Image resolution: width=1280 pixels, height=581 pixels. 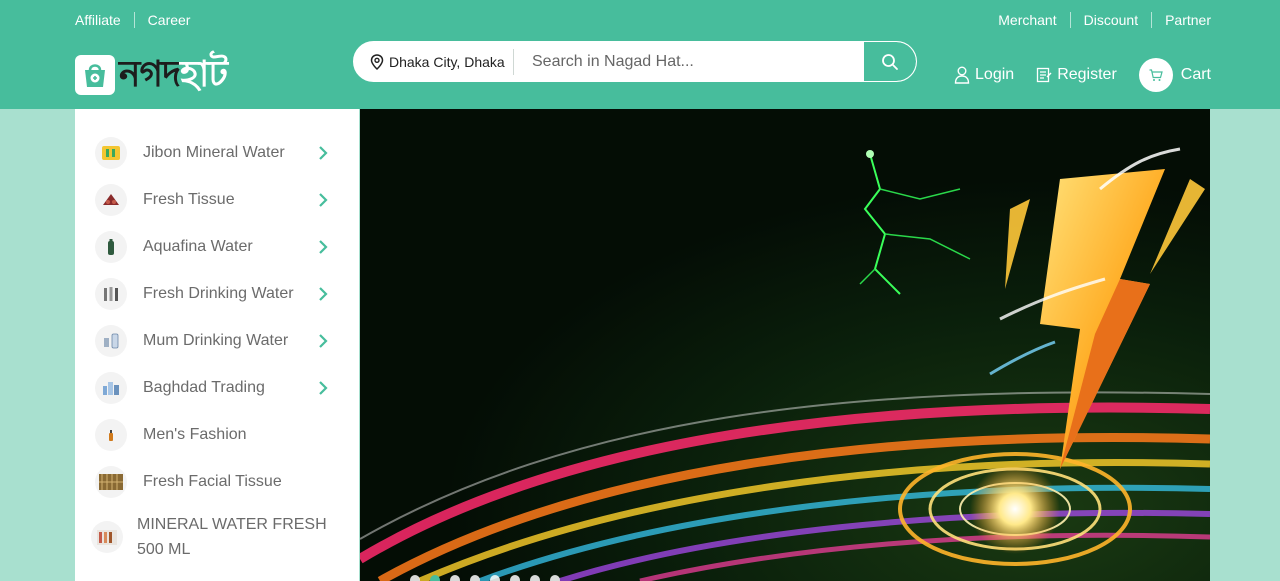 I want to click on cart-label: Cart, so click(x=1195, y=74).